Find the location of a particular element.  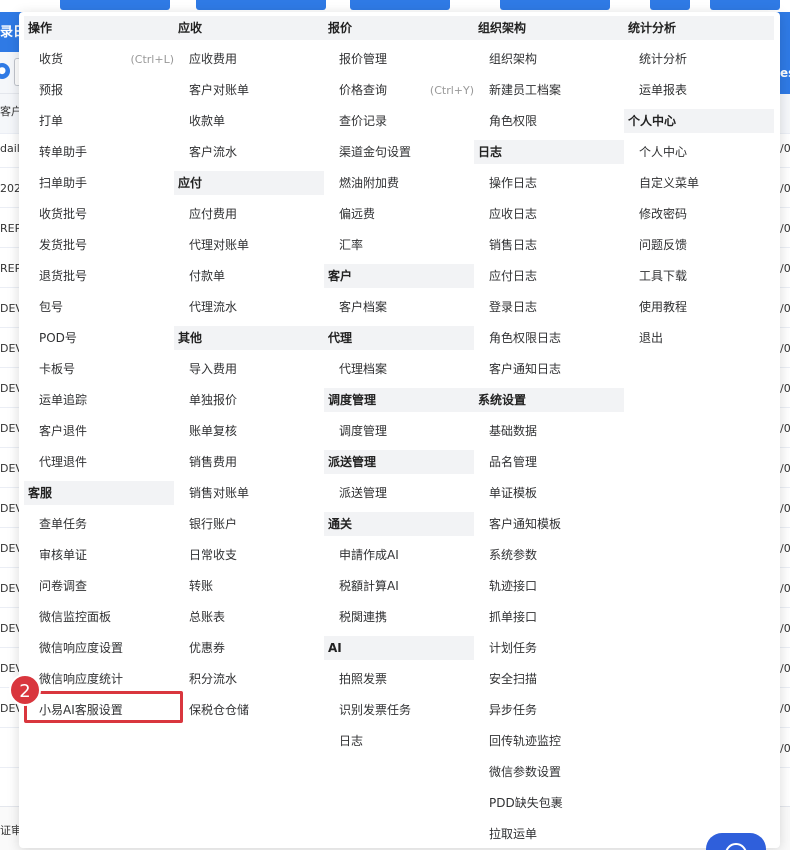

menu-item: 渠道金句设置 is located at coordinates (399, 152).